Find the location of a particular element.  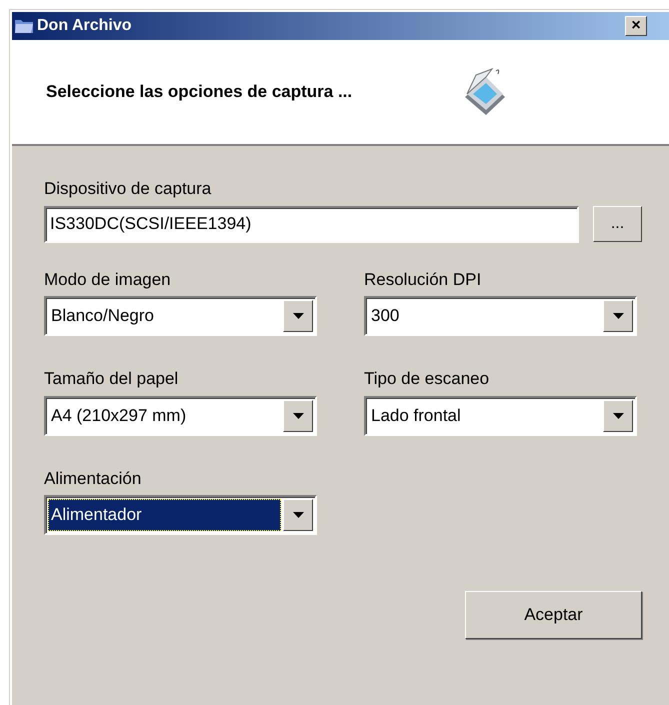

window-title: Don Archivo is located at coordinates (84, 26).